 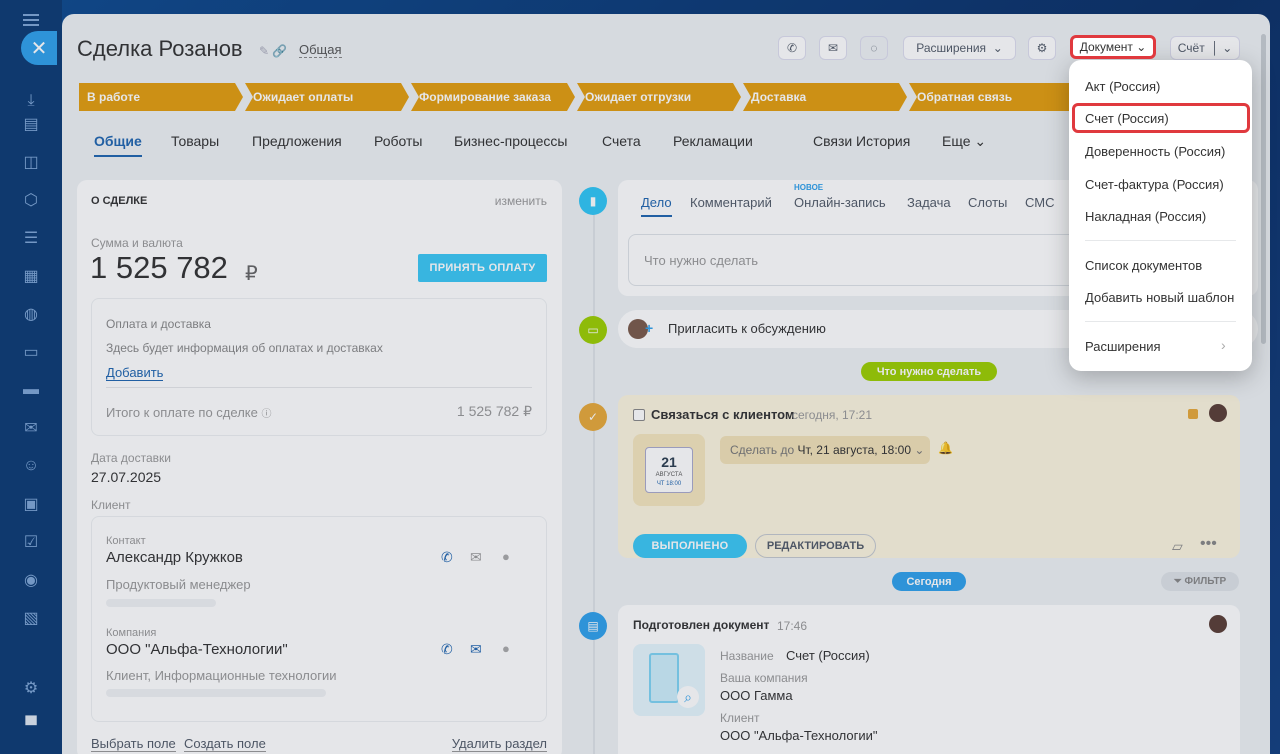 What do you see at coordinates (809, 187) in the screenshot?
I see `new-badge: НОВОЕ` at bounding box center [809, 187].